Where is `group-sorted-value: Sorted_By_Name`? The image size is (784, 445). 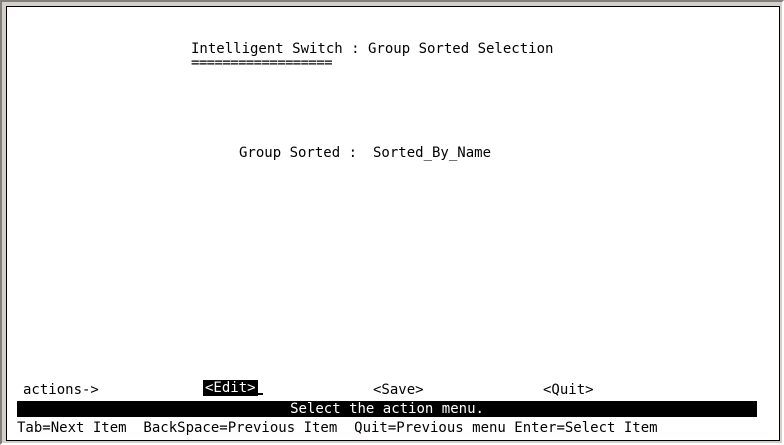
group-sorted-value: Sorted_By_Name is located at coordinates (432, 153).